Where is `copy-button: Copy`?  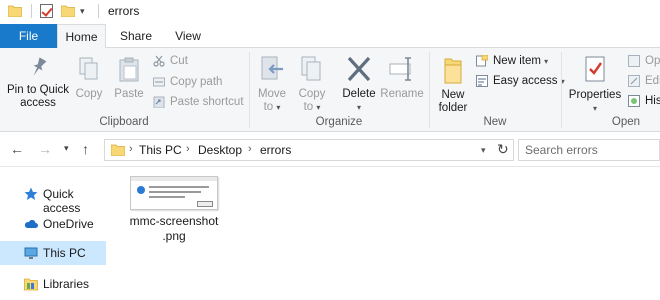
copy-button: Copy is located at coordinates (89, 77).